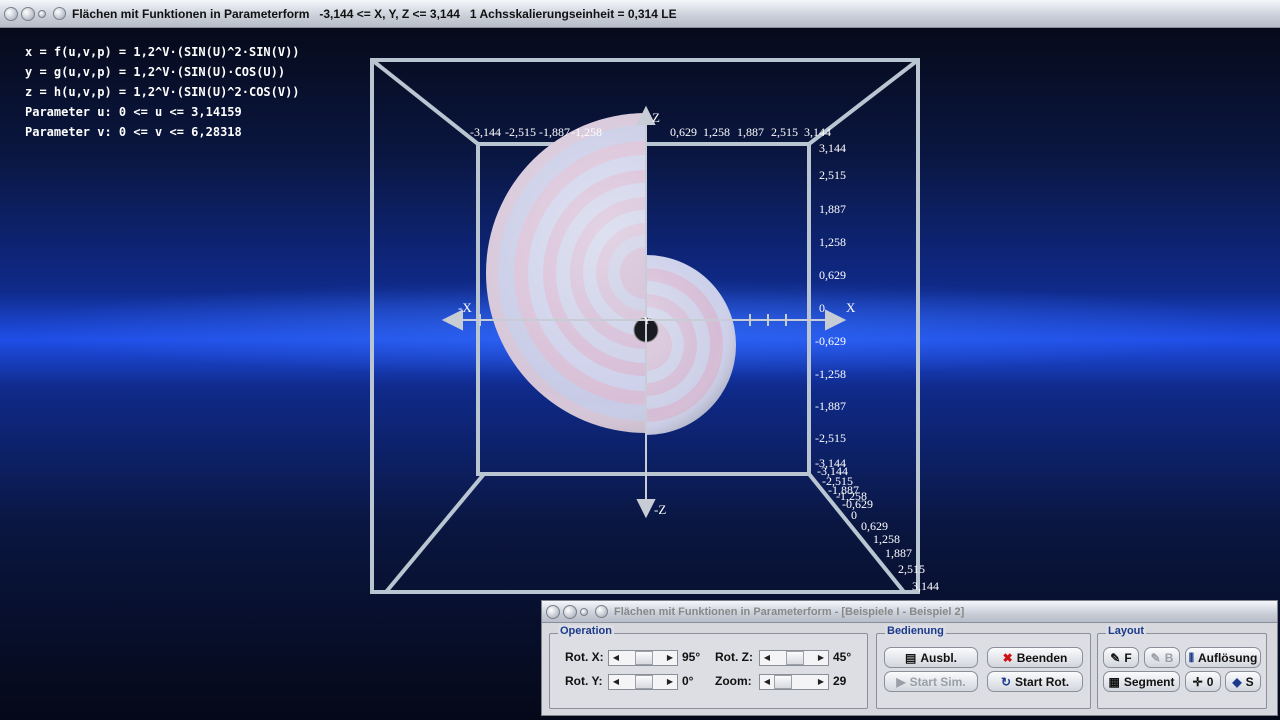 The width and height of the screenshot is (1280, 720). I want to click on rot-z-label: Rot. Z:, so click(734, 657).